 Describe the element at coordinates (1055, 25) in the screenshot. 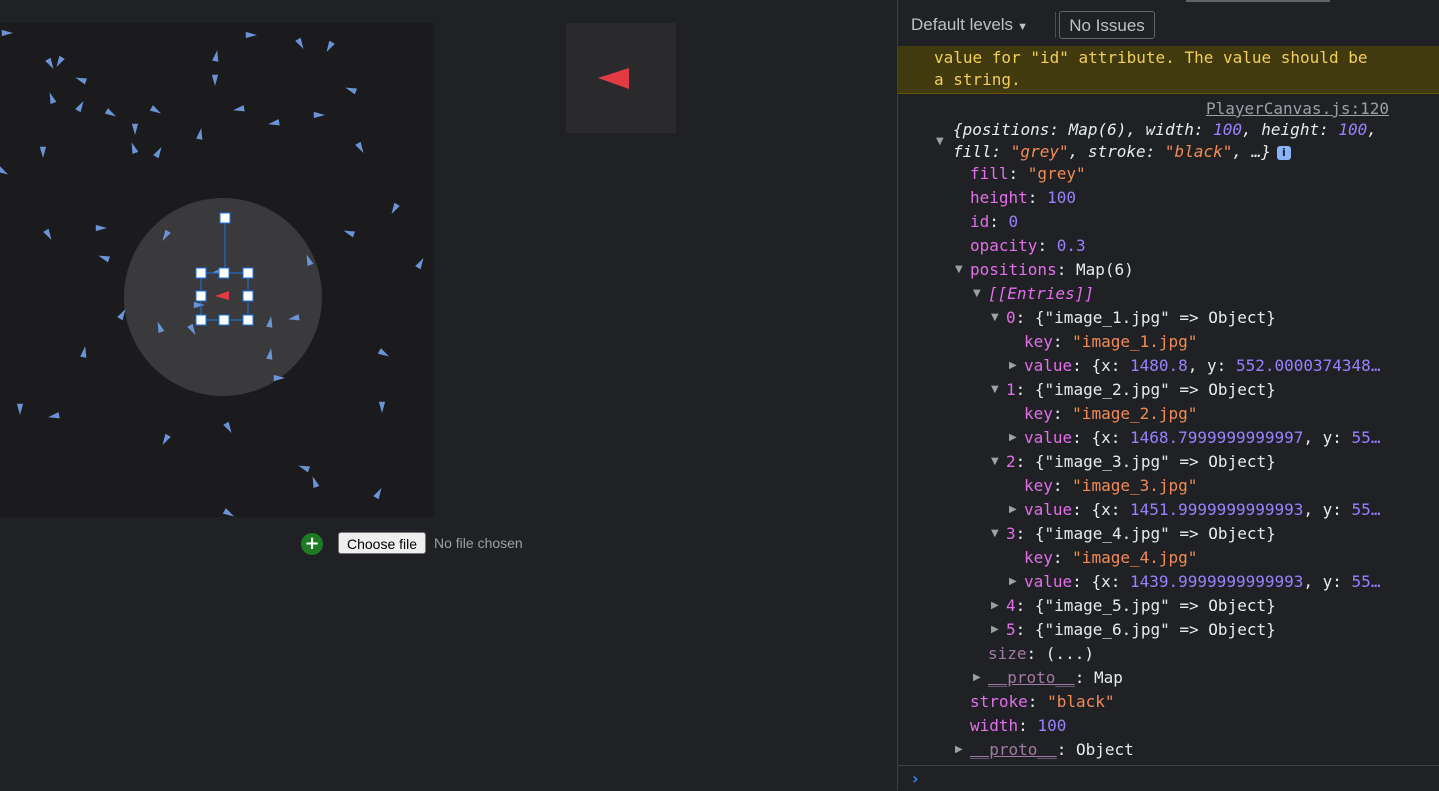

I see `toolbar-divider` at that location.